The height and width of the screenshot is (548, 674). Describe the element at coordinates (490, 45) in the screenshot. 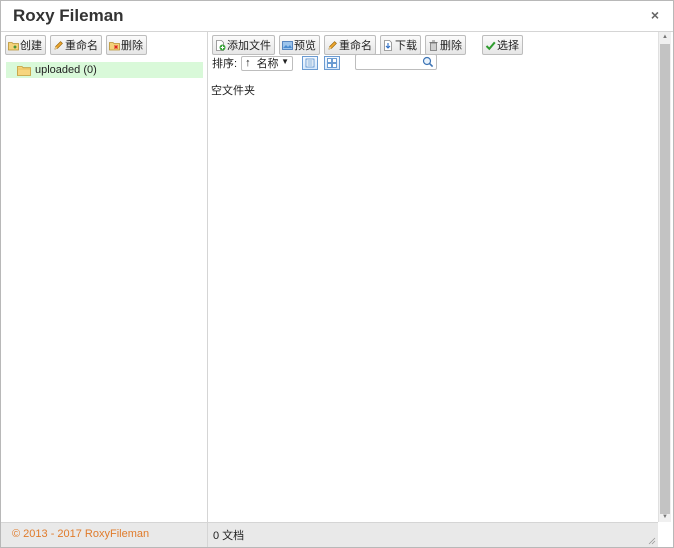

I see `checkmark-icon` at that location.